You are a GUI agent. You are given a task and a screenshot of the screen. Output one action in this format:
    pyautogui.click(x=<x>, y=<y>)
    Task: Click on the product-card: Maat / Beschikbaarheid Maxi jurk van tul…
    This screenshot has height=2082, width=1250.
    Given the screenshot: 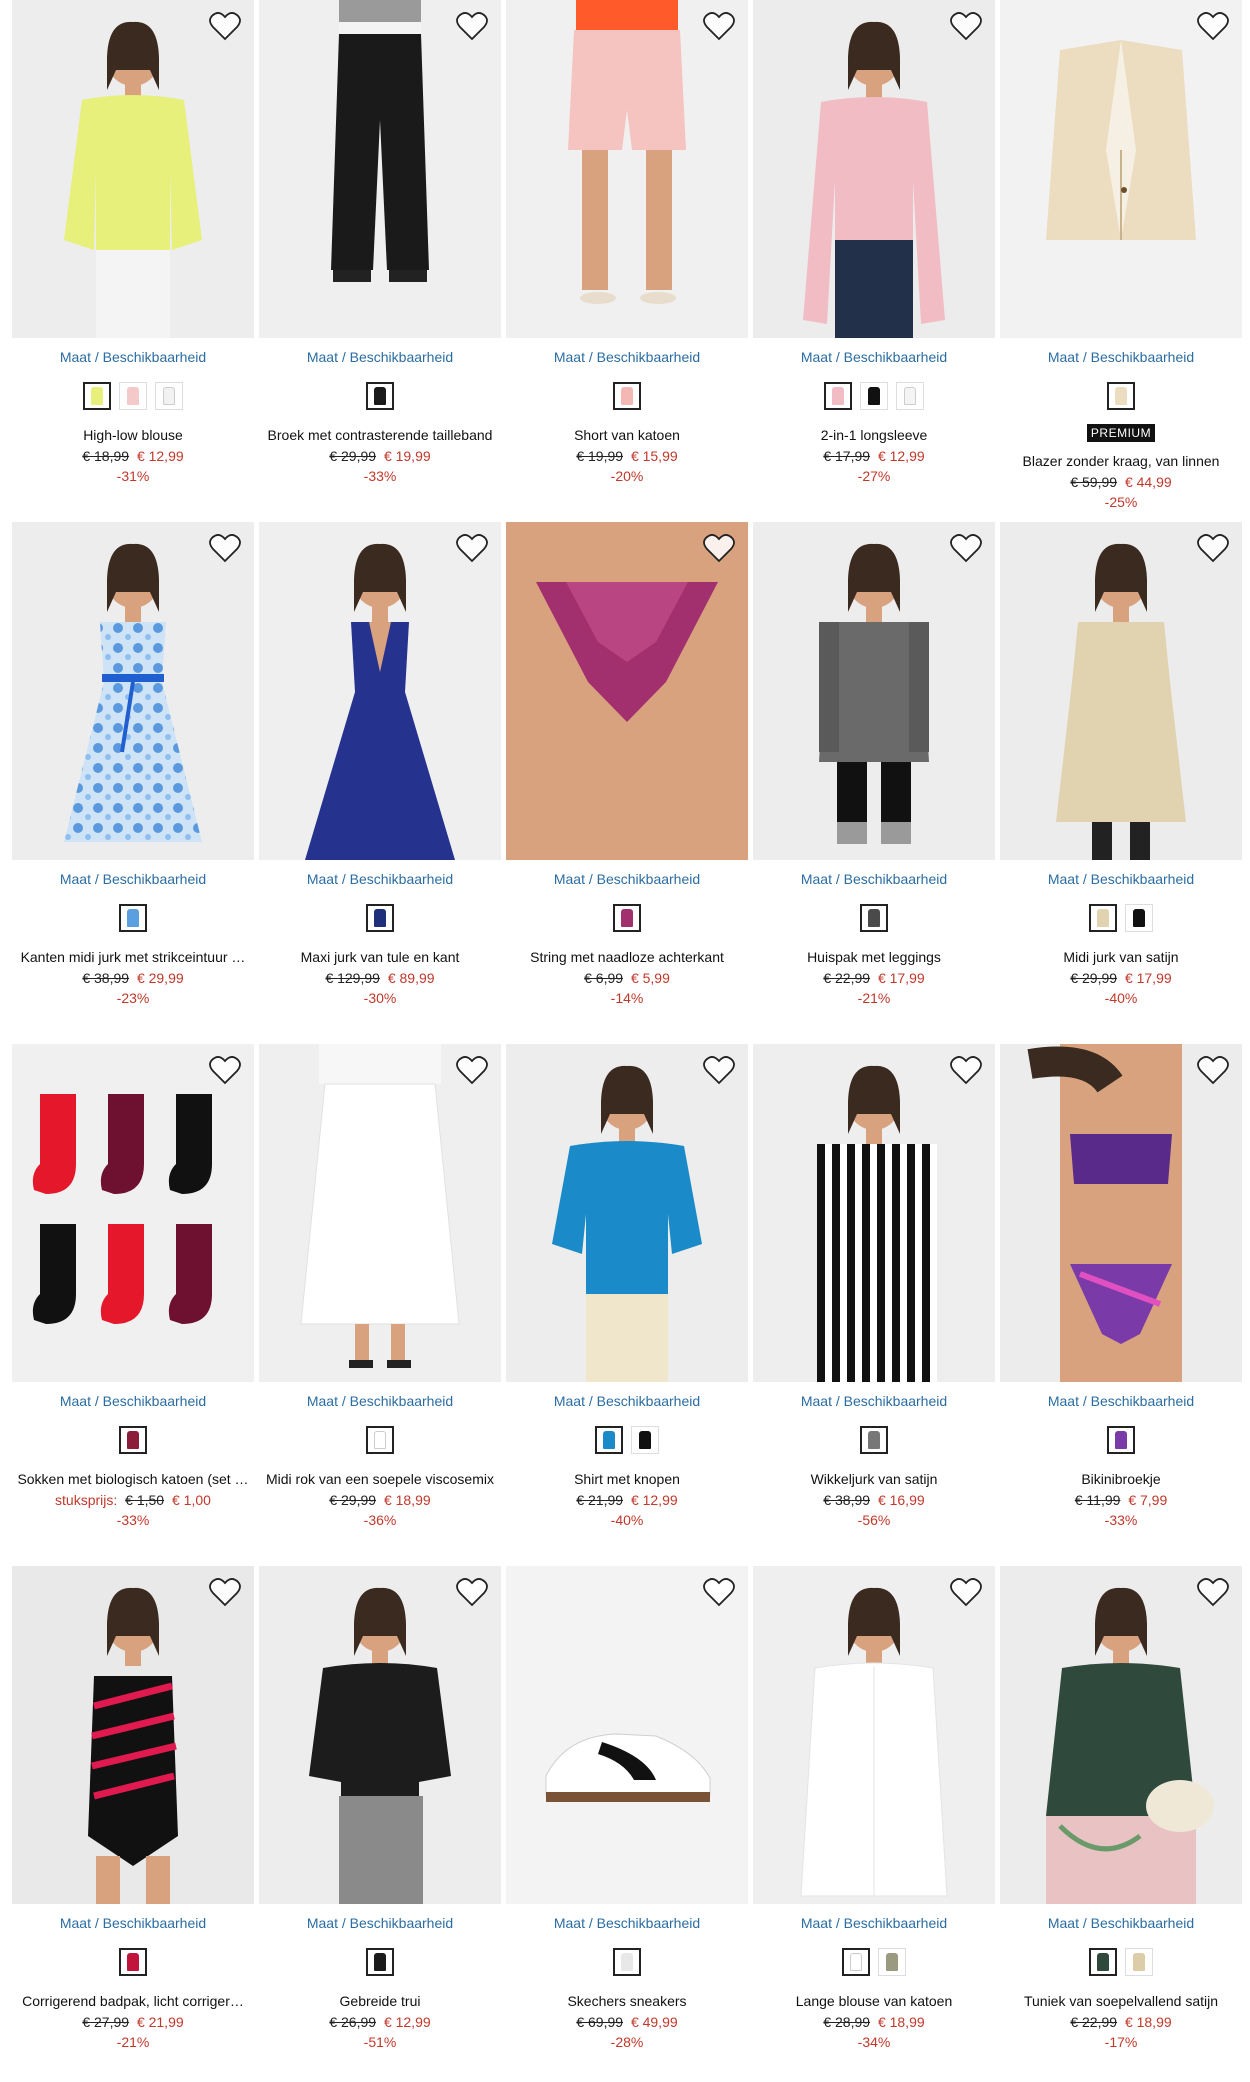 What is the action you would take?
    pyautogui.click(x=380, y=783)
    